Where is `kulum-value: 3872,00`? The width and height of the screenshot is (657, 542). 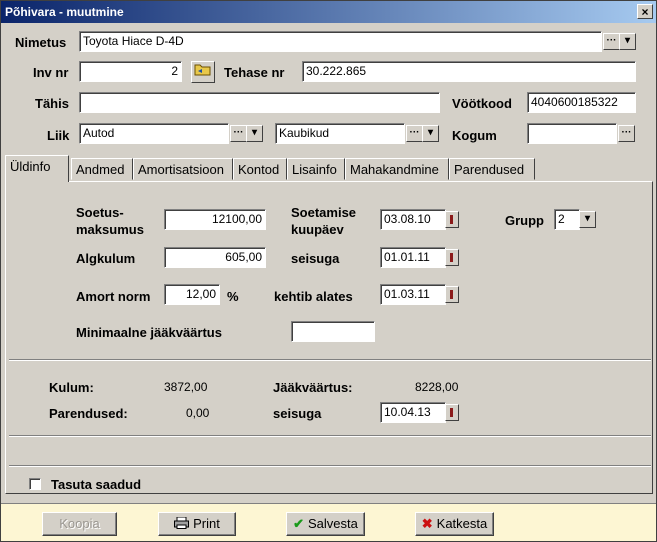
kulum-value: 3872,00 is located at coordinates (186, 387).